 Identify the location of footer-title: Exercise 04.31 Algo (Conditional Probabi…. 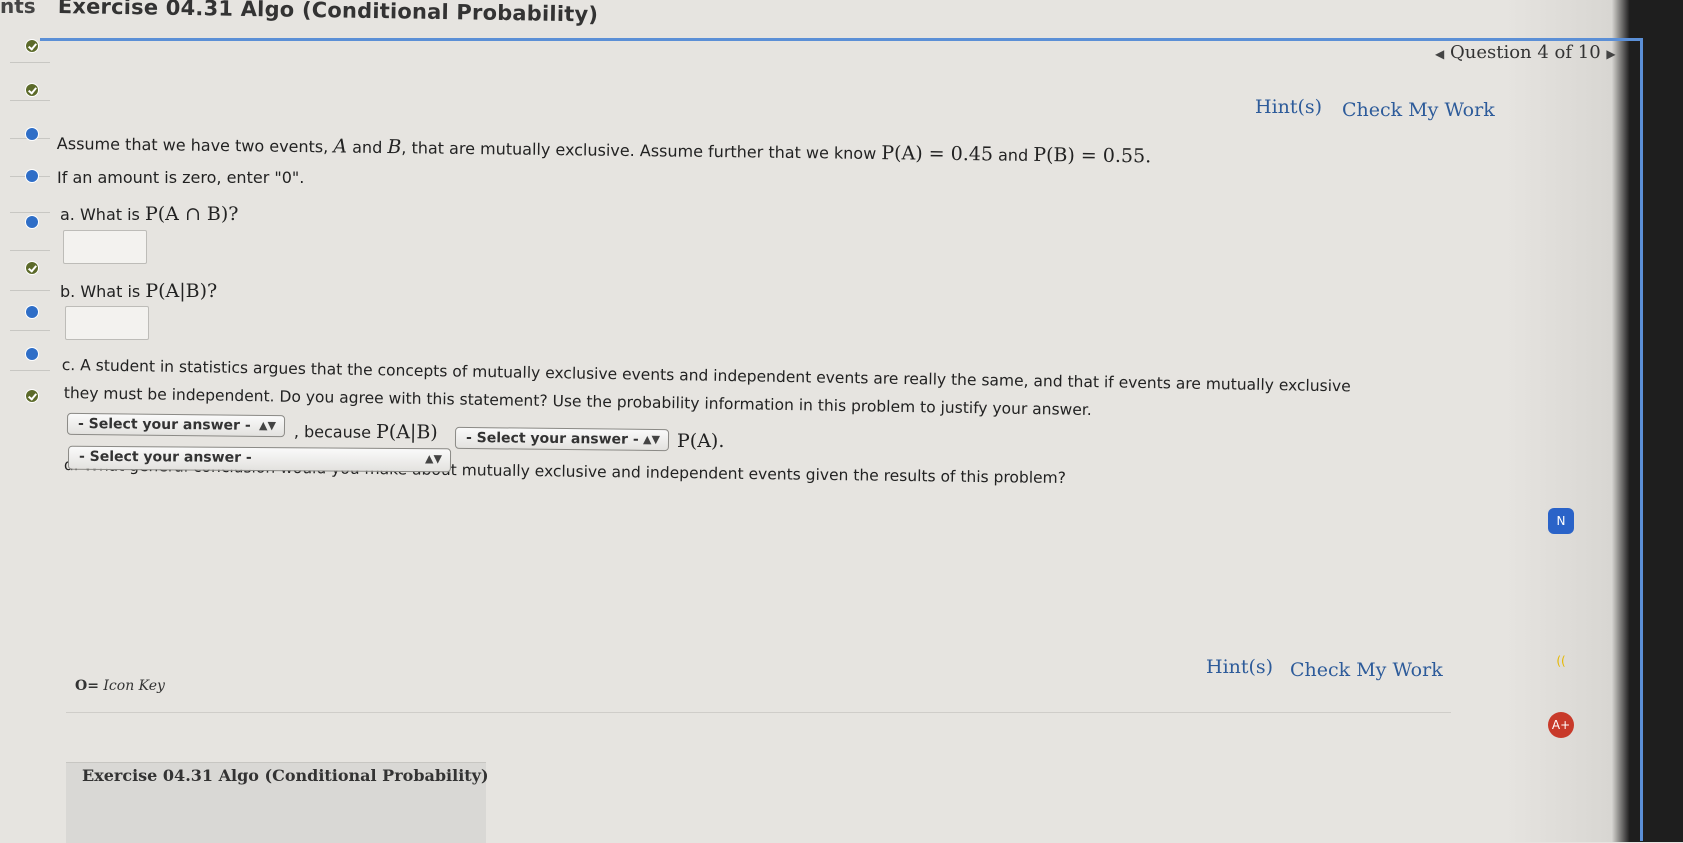
(285, 775).